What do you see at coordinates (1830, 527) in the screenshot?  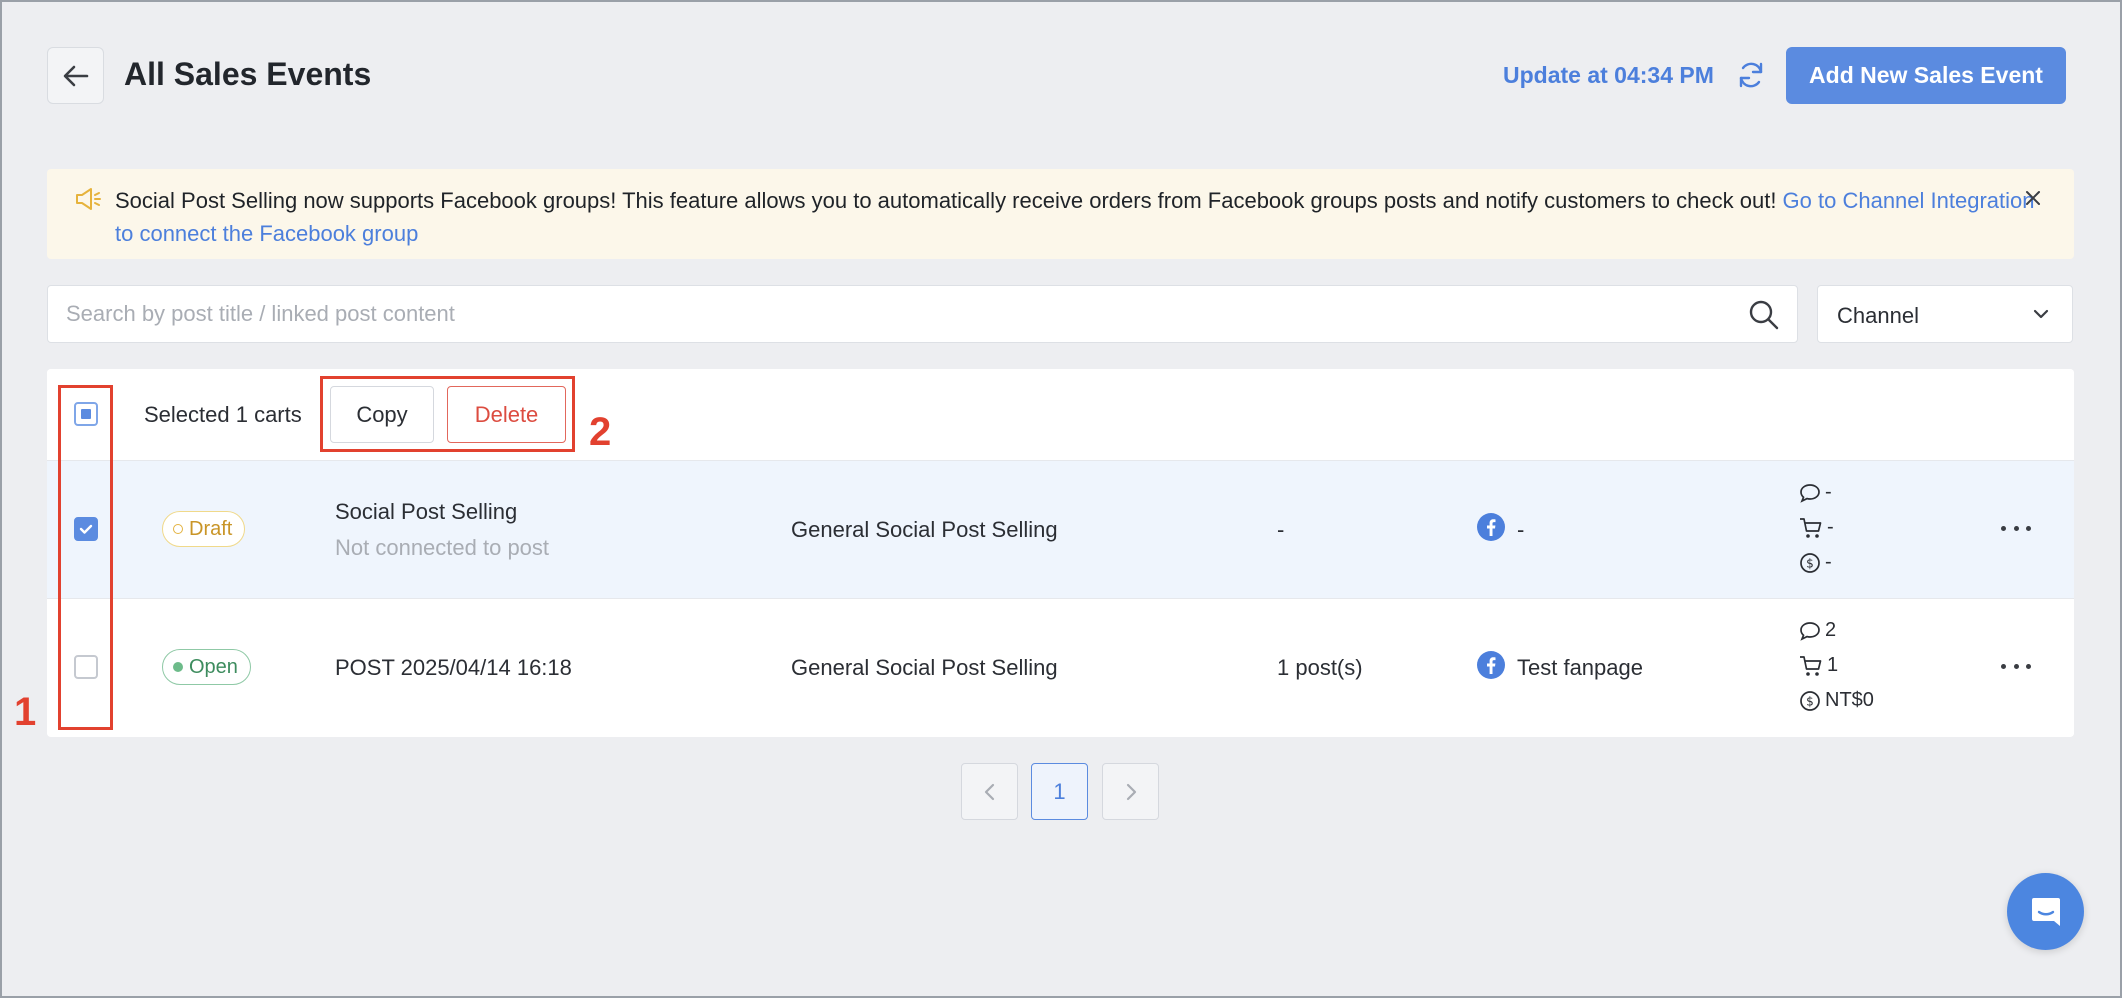 I see `orders-value: -` at bounding box center [1830, 527].